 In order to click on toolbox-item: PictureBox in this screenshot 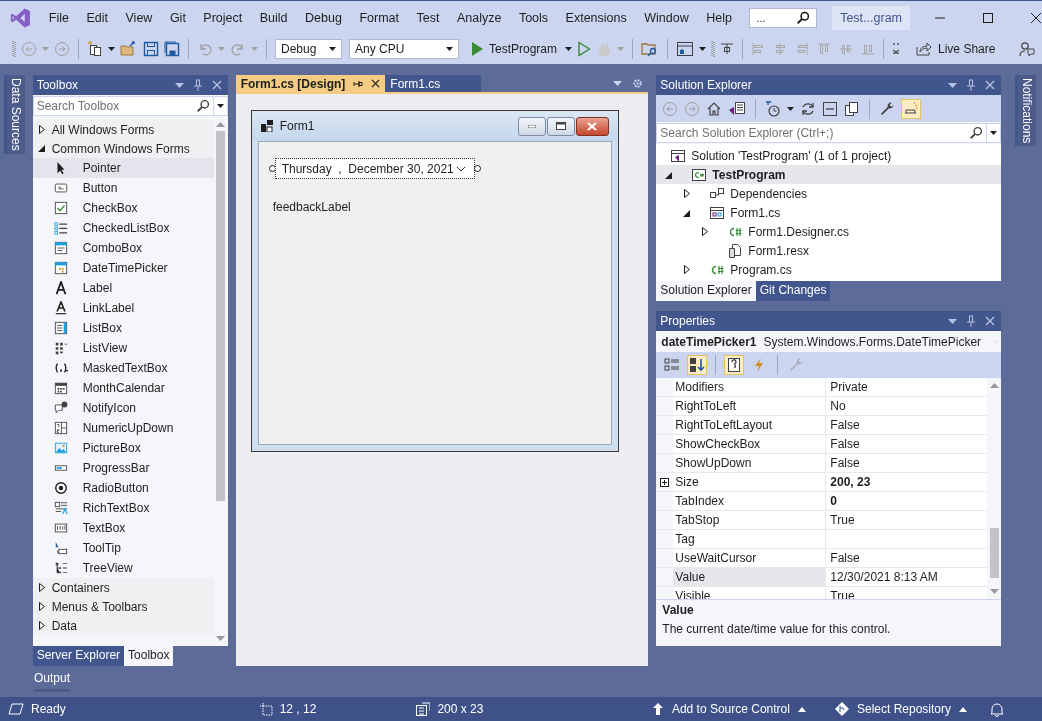, I will do `click(123, 448)`.